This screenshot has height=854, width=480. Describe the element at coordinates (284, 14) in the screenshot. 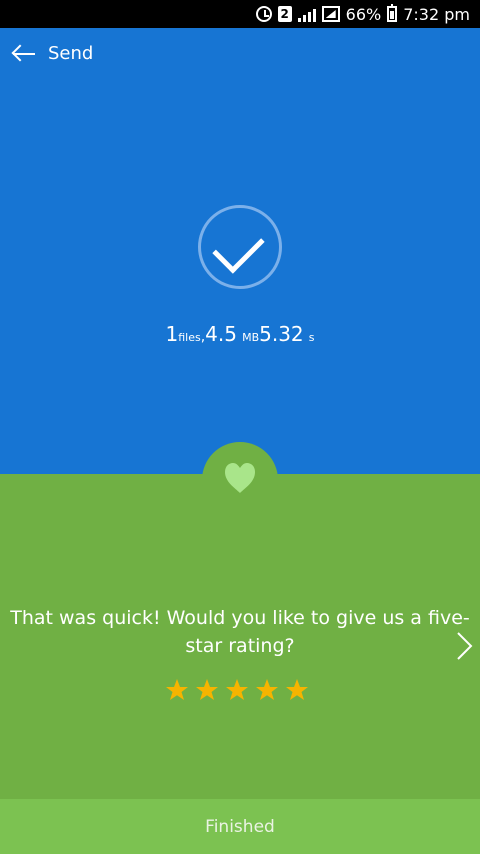

I see `sim-indicator: 2` at that location.